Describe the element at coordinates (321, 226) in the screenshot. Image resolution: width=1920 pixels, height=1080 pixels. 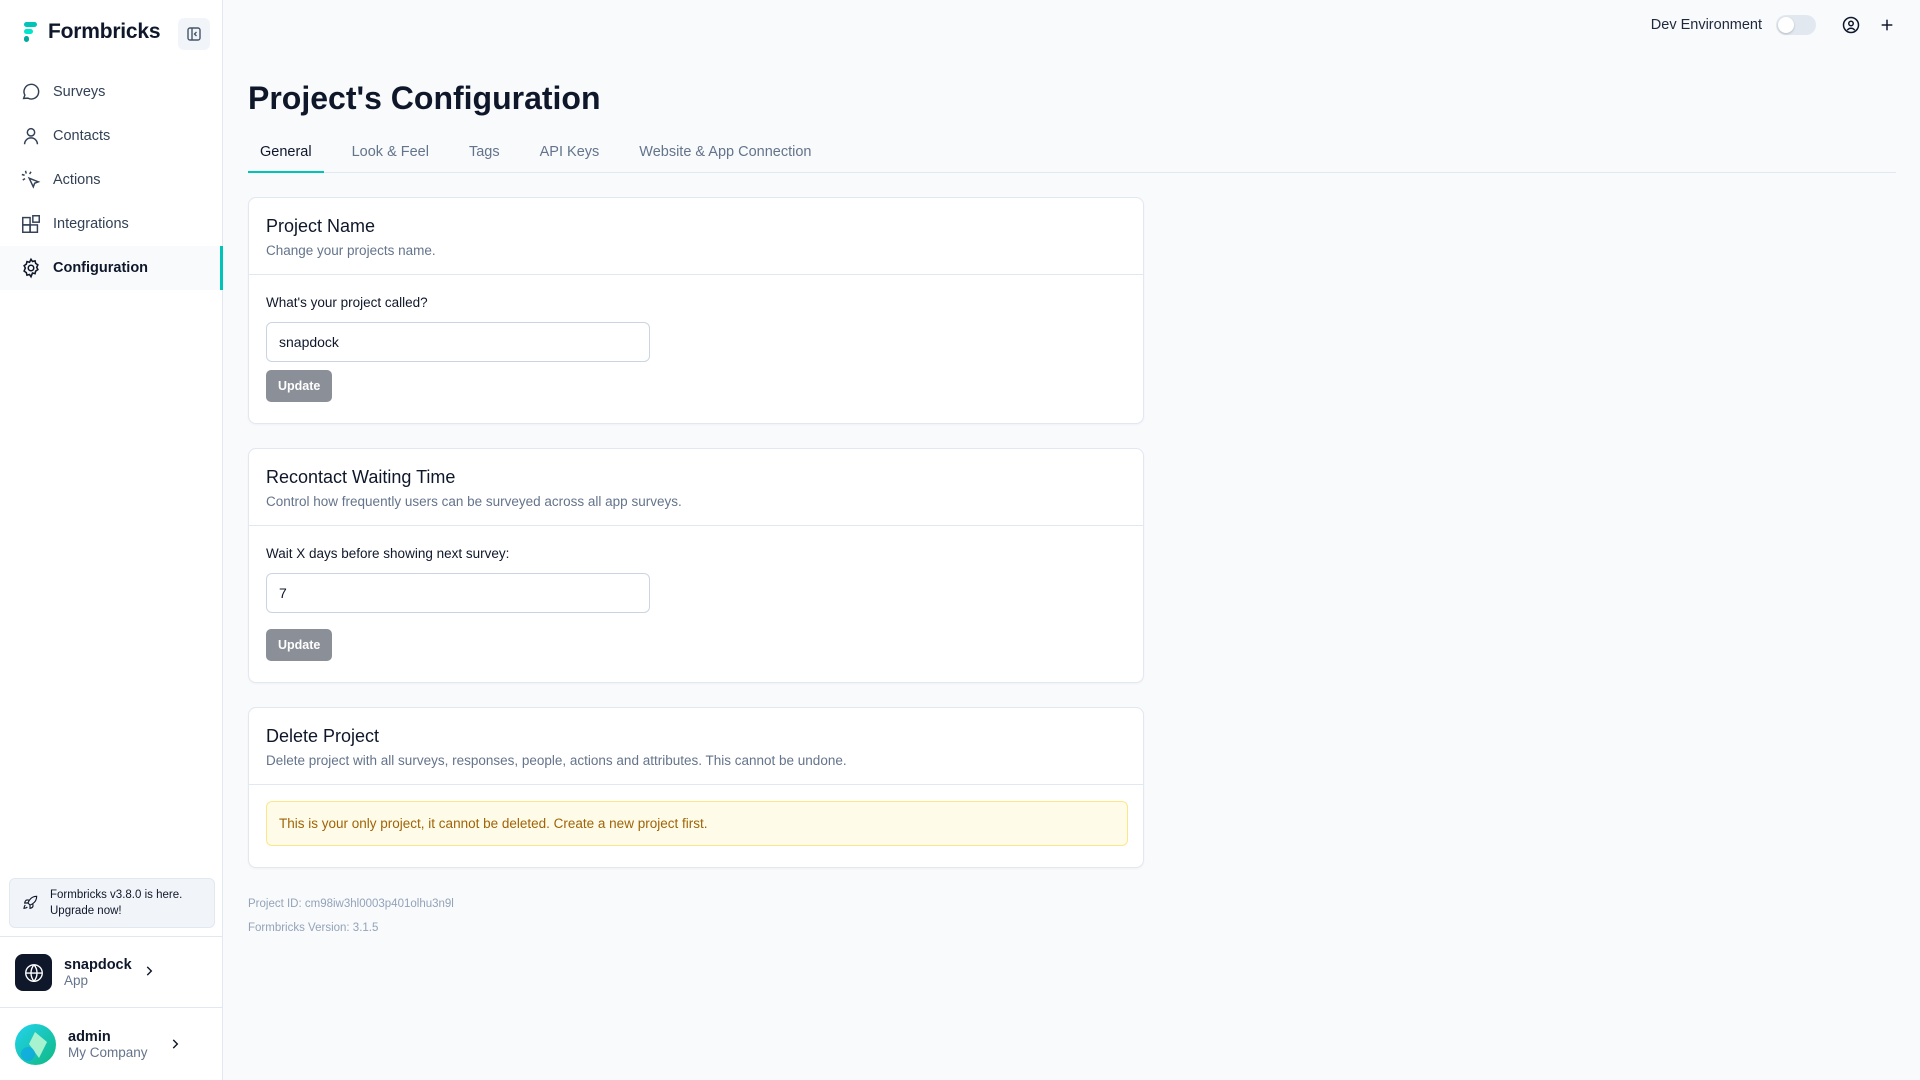
I see `card-title: Project Name` at that location.